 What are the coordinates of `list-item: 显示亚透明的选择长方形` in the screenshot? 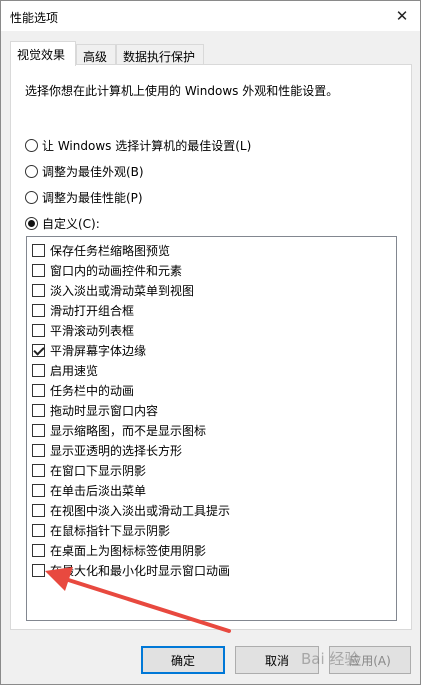 It's located at (107, 450).